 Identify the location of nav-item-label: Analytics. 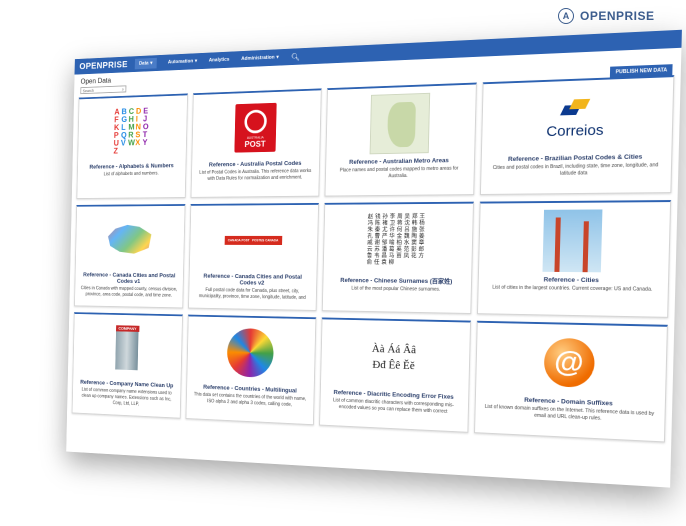
(219, 60).